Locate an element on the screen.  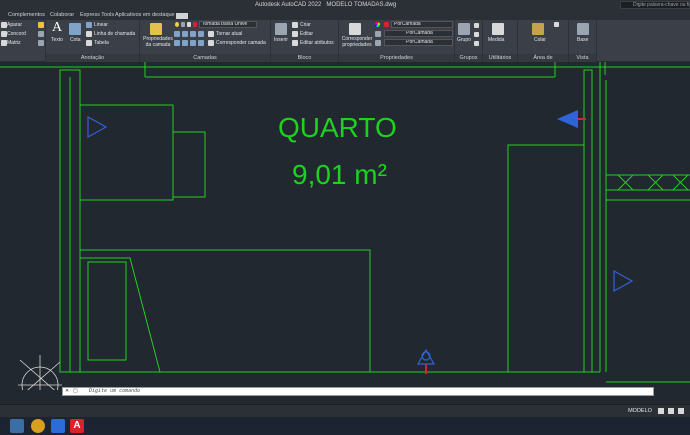
layer-properties-icon is located at coordinates (156, 29).